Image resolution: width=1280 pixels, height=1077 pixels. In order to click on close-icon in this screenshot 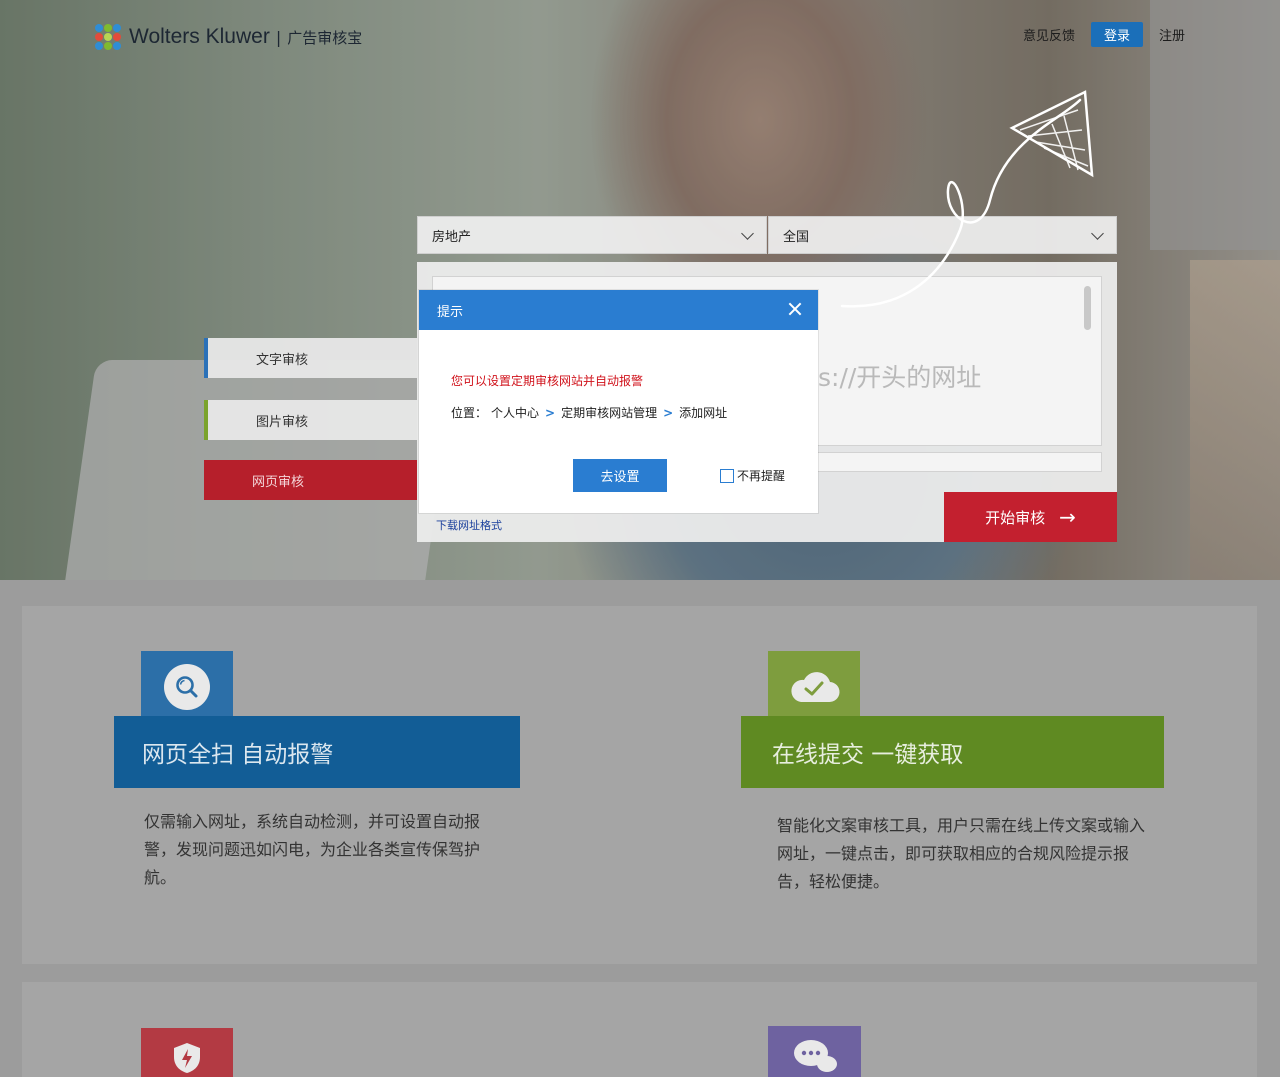, I will do `click(795, 309)`.